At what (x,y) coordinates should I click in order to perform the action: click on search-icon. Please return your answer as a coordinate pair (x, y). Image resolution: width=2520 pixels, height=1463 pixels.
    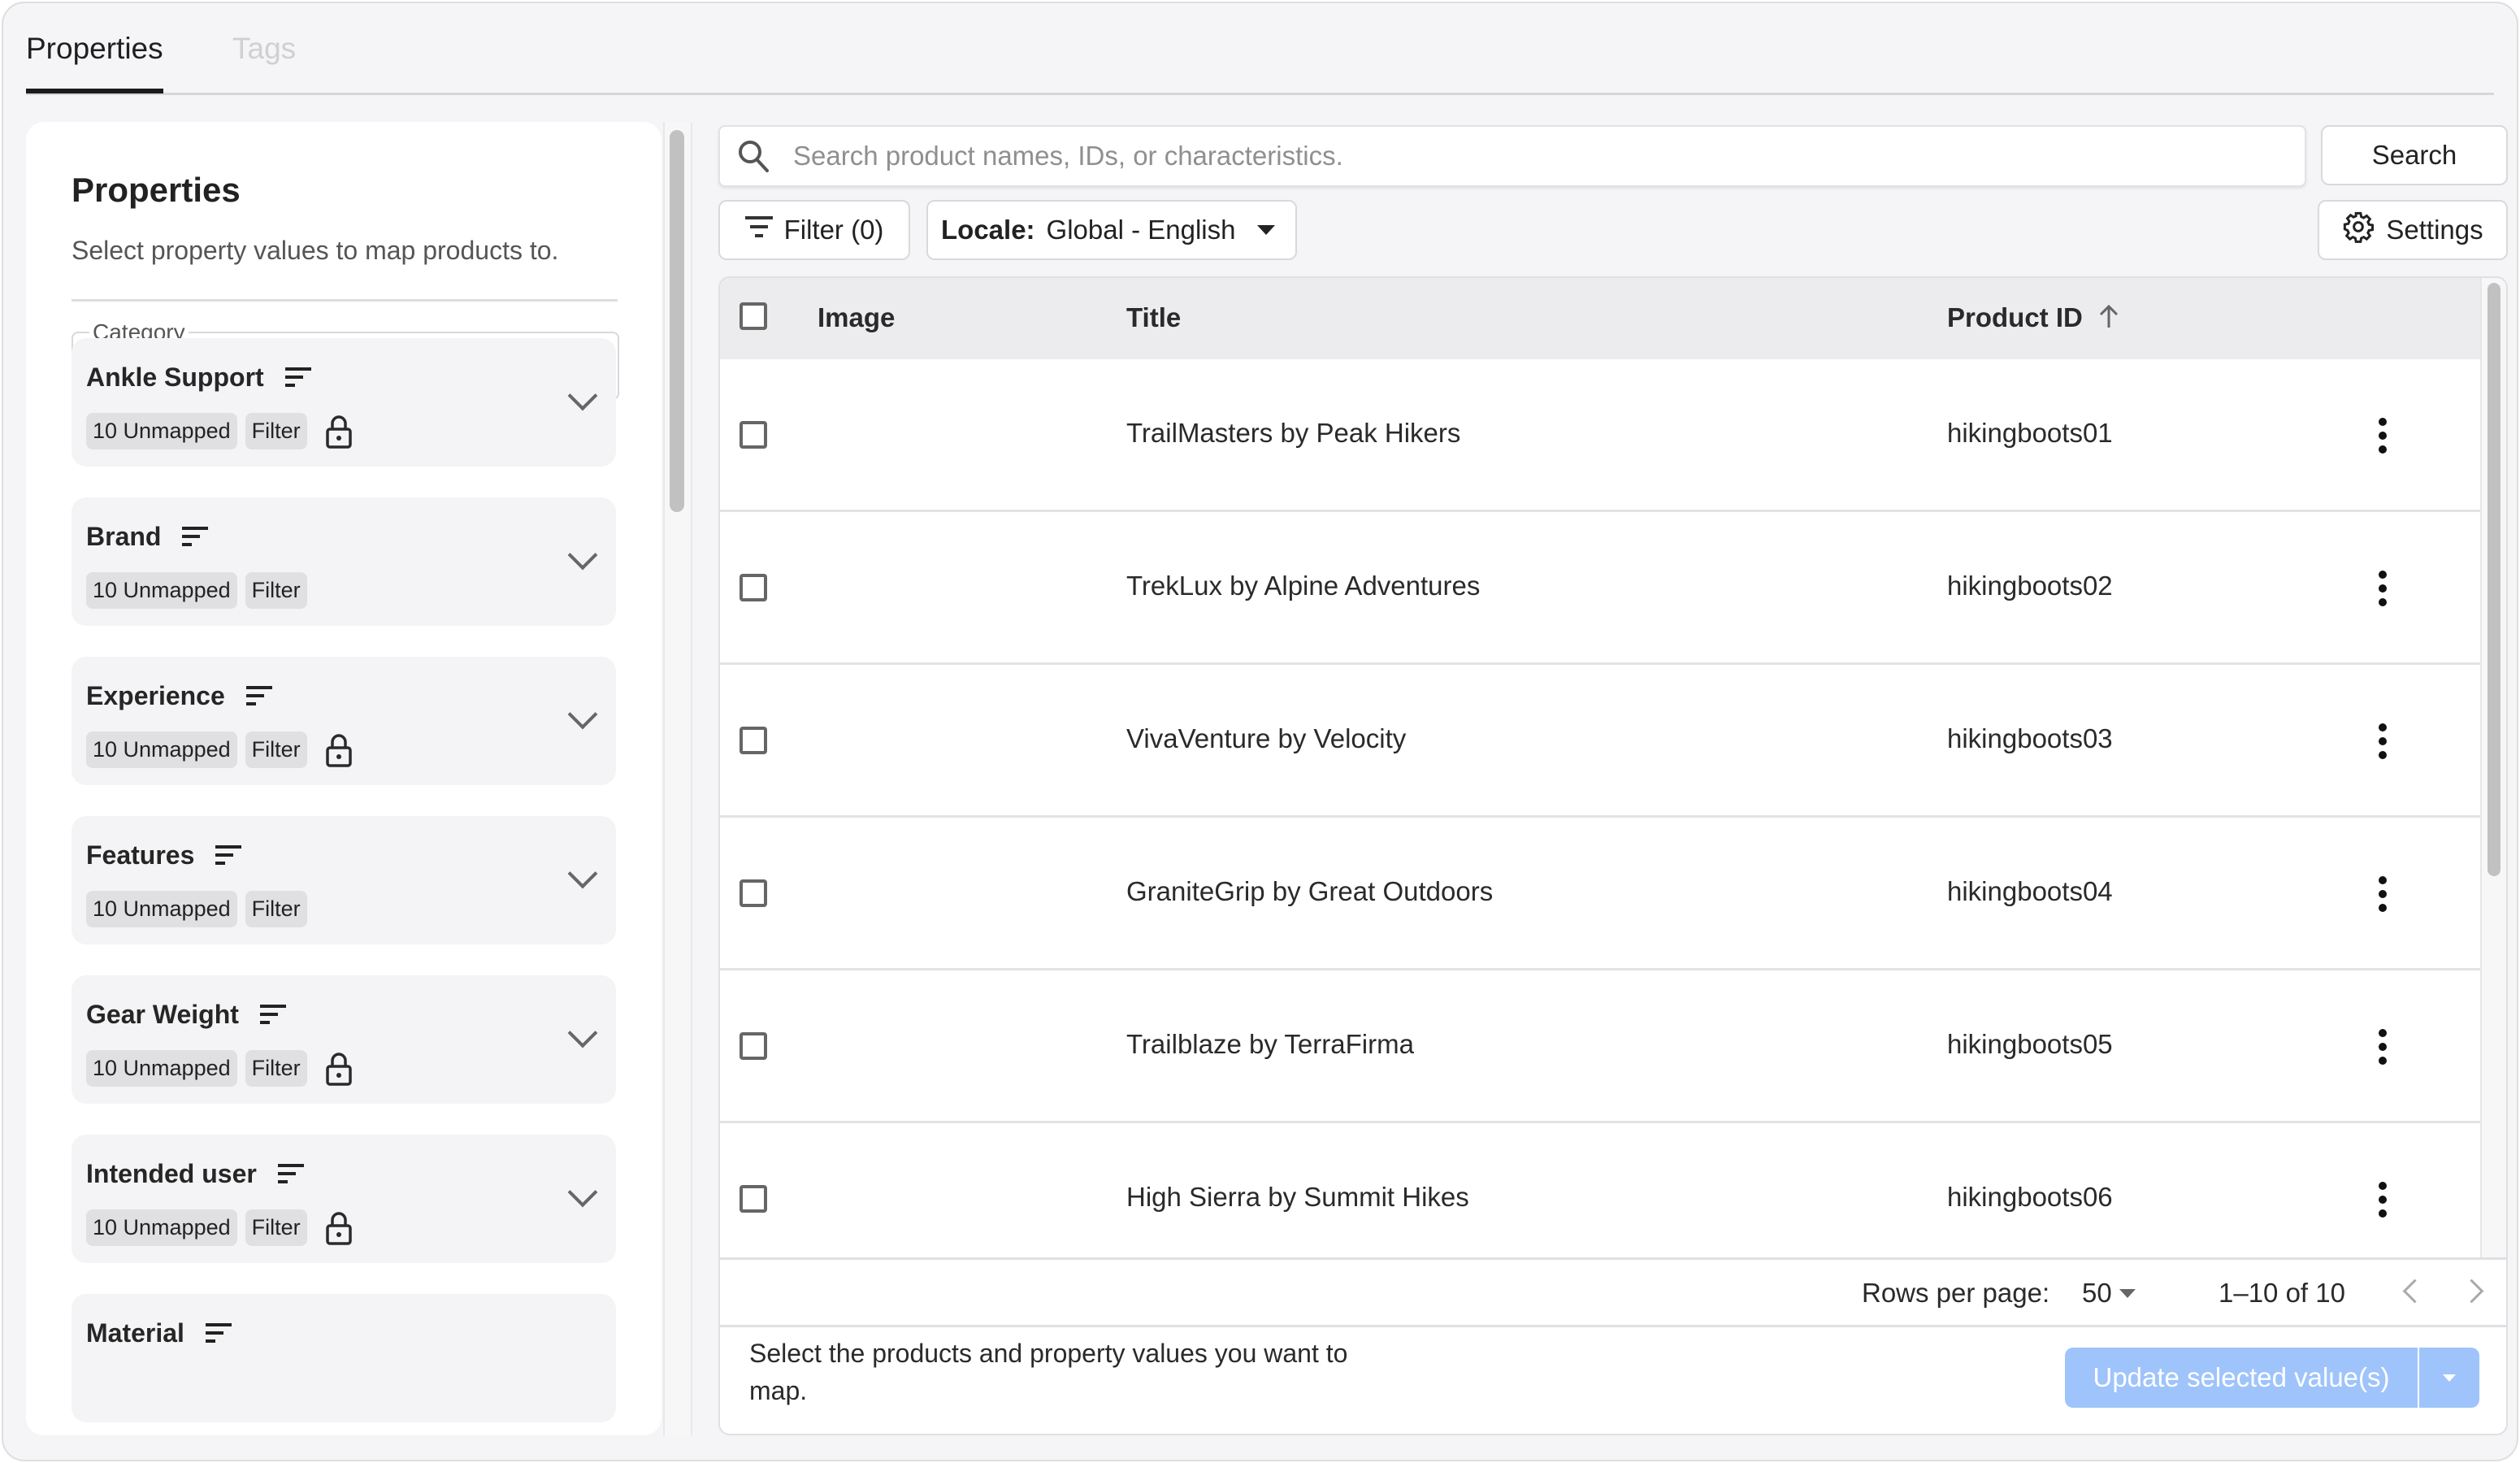
    Looking at the image, I should click on (754, 159).